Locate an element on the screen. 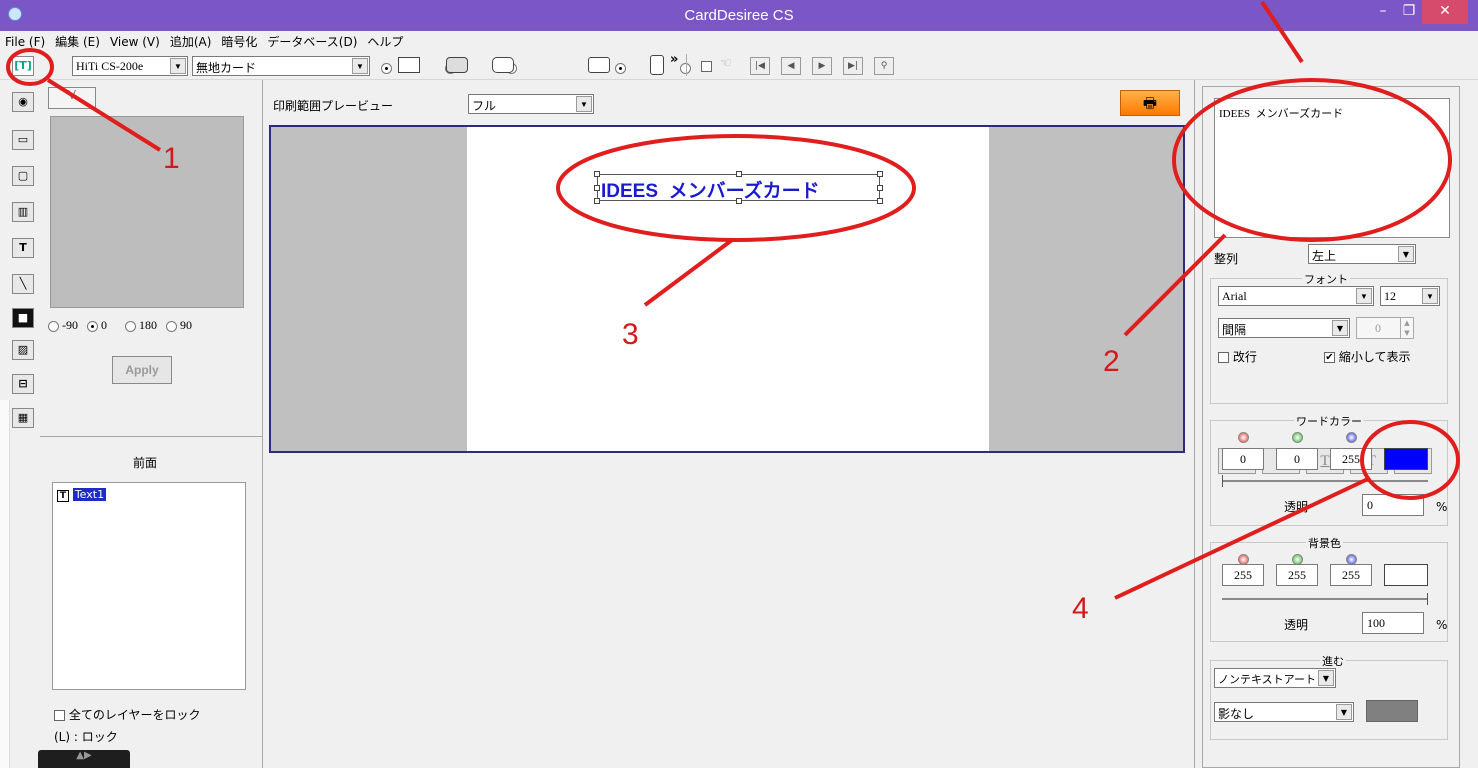  annotation-label-3: 3 is located at coordinates (630, 334).